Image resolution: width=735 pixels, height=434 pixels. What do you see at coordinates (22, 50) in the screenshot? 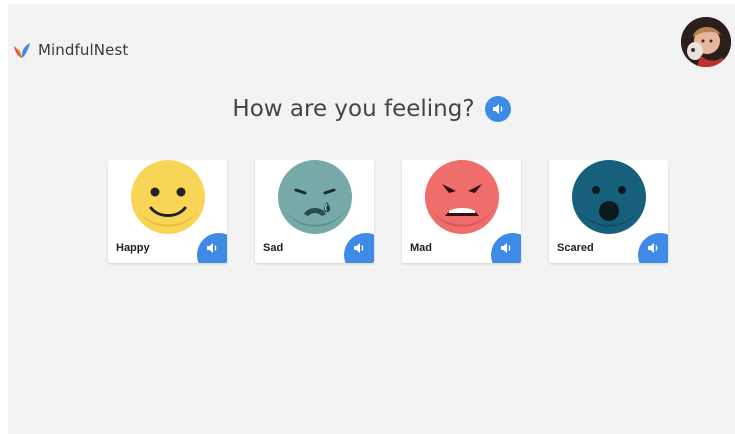
I see `leaf-logo-icon` at bounding box center [22, 50].